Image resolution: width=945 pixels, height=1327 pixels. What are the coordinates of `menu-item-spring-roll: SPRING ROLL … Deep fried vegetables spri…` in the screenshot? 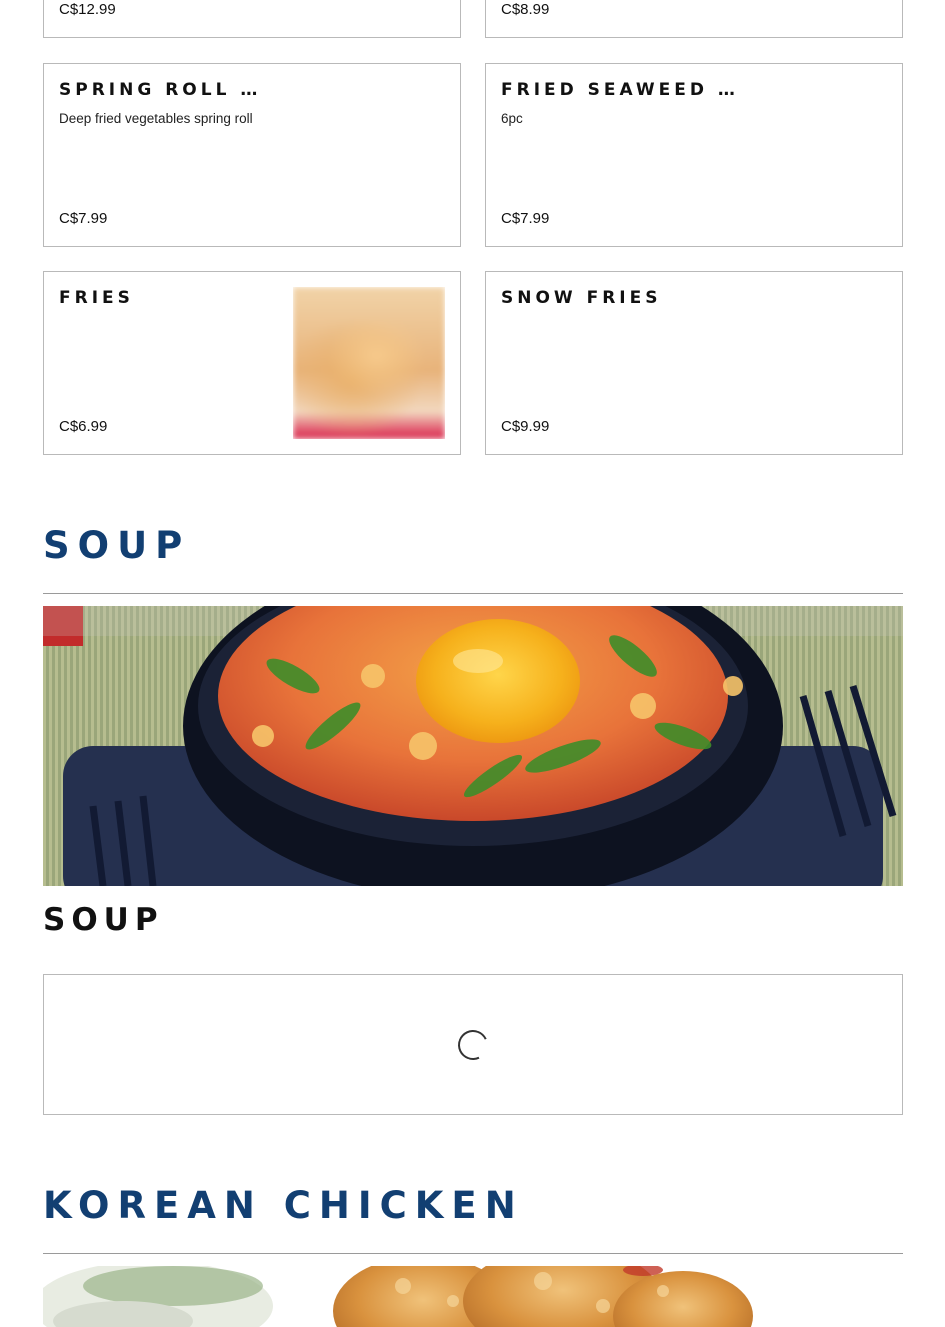 It's located at (252, 155).